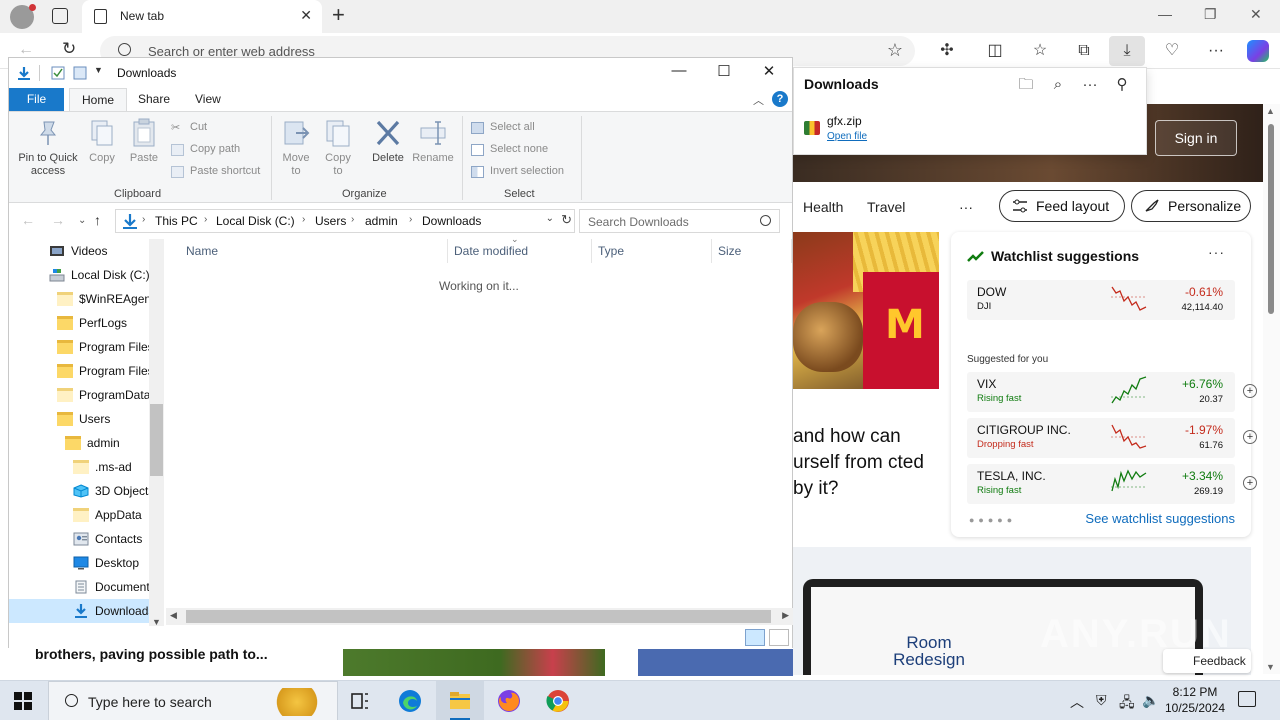 Image resolution: width=1280 pixels, height=720 pixels. I want to click on notifications-icon, so click(1247, 699).